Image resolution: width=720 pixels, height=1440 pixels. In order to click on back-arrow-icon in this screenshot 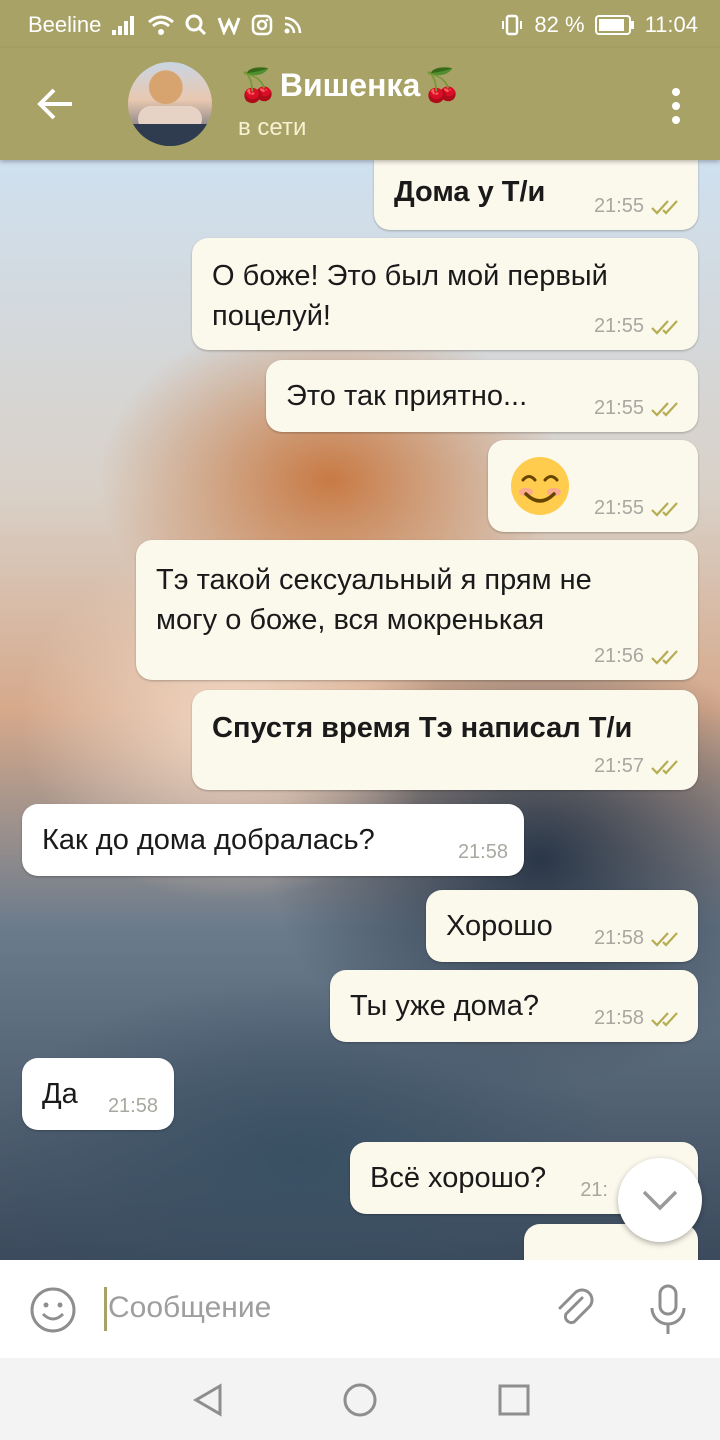, I will do `click(54, 104)`.